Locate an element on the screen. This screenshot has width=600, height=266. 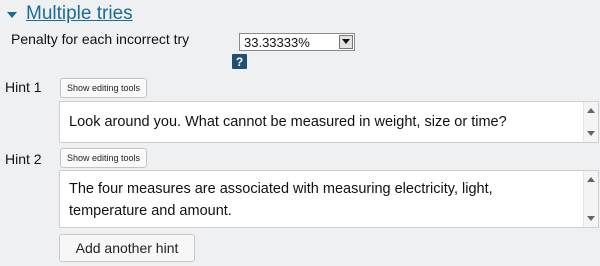
help-icon: ? is located at coordinates (239, 61).